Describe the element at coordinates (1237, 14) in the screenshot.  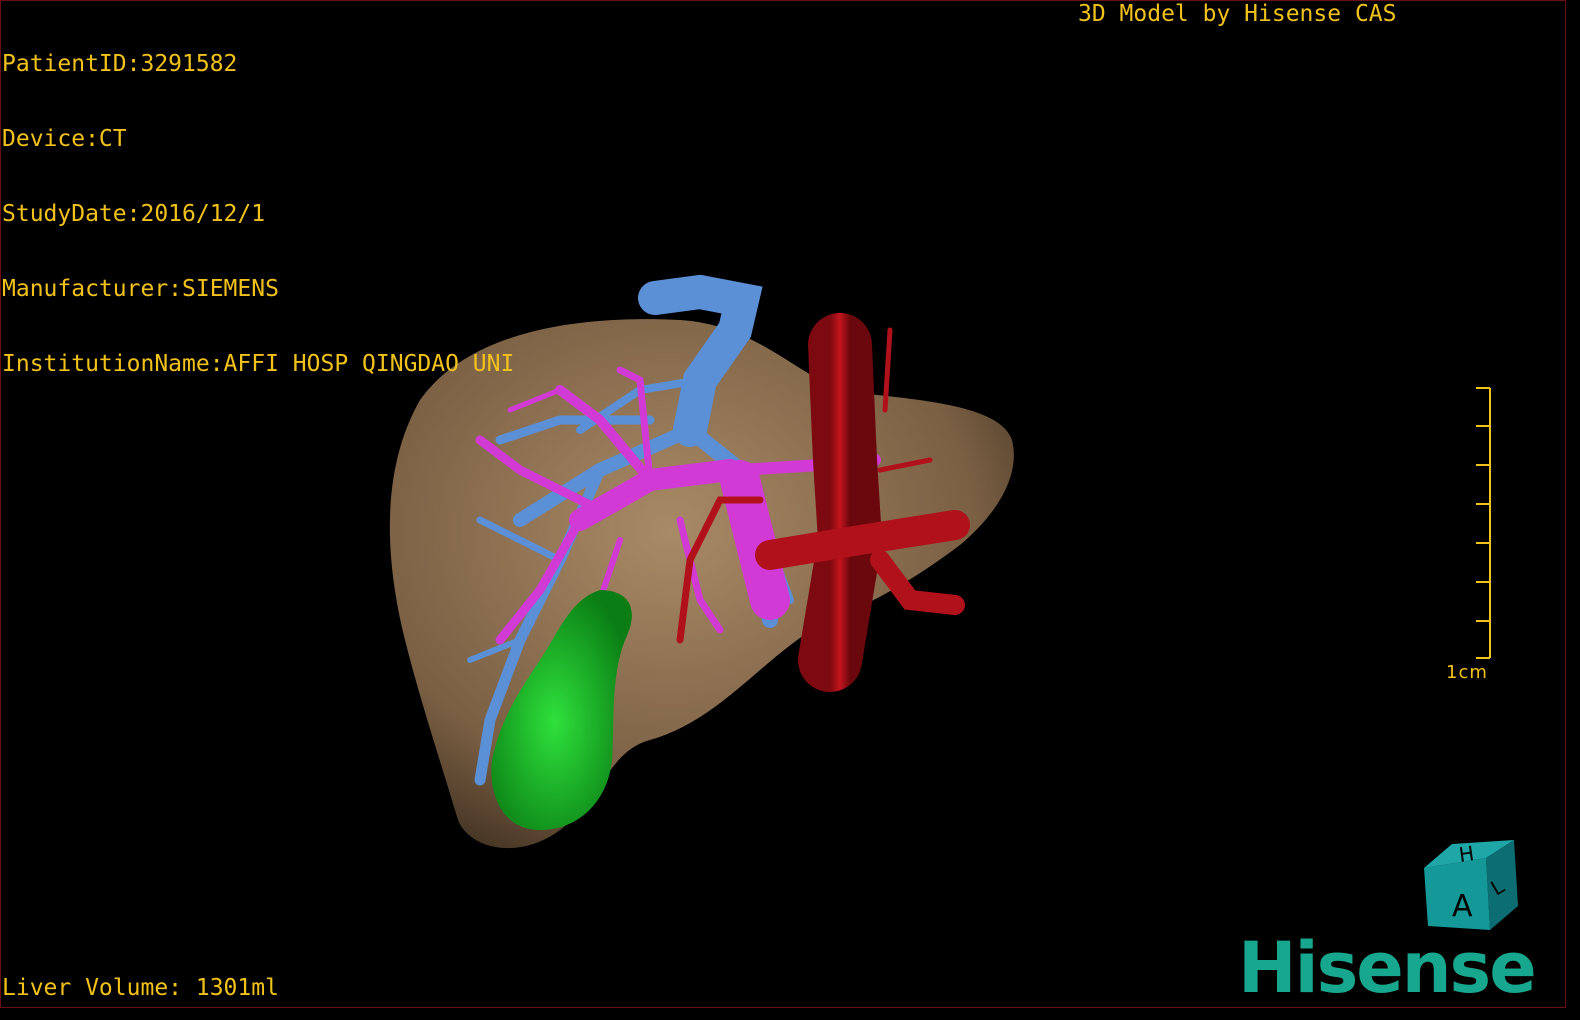
I see `model-credit: 3D Model by Hisense CAS` at that location.